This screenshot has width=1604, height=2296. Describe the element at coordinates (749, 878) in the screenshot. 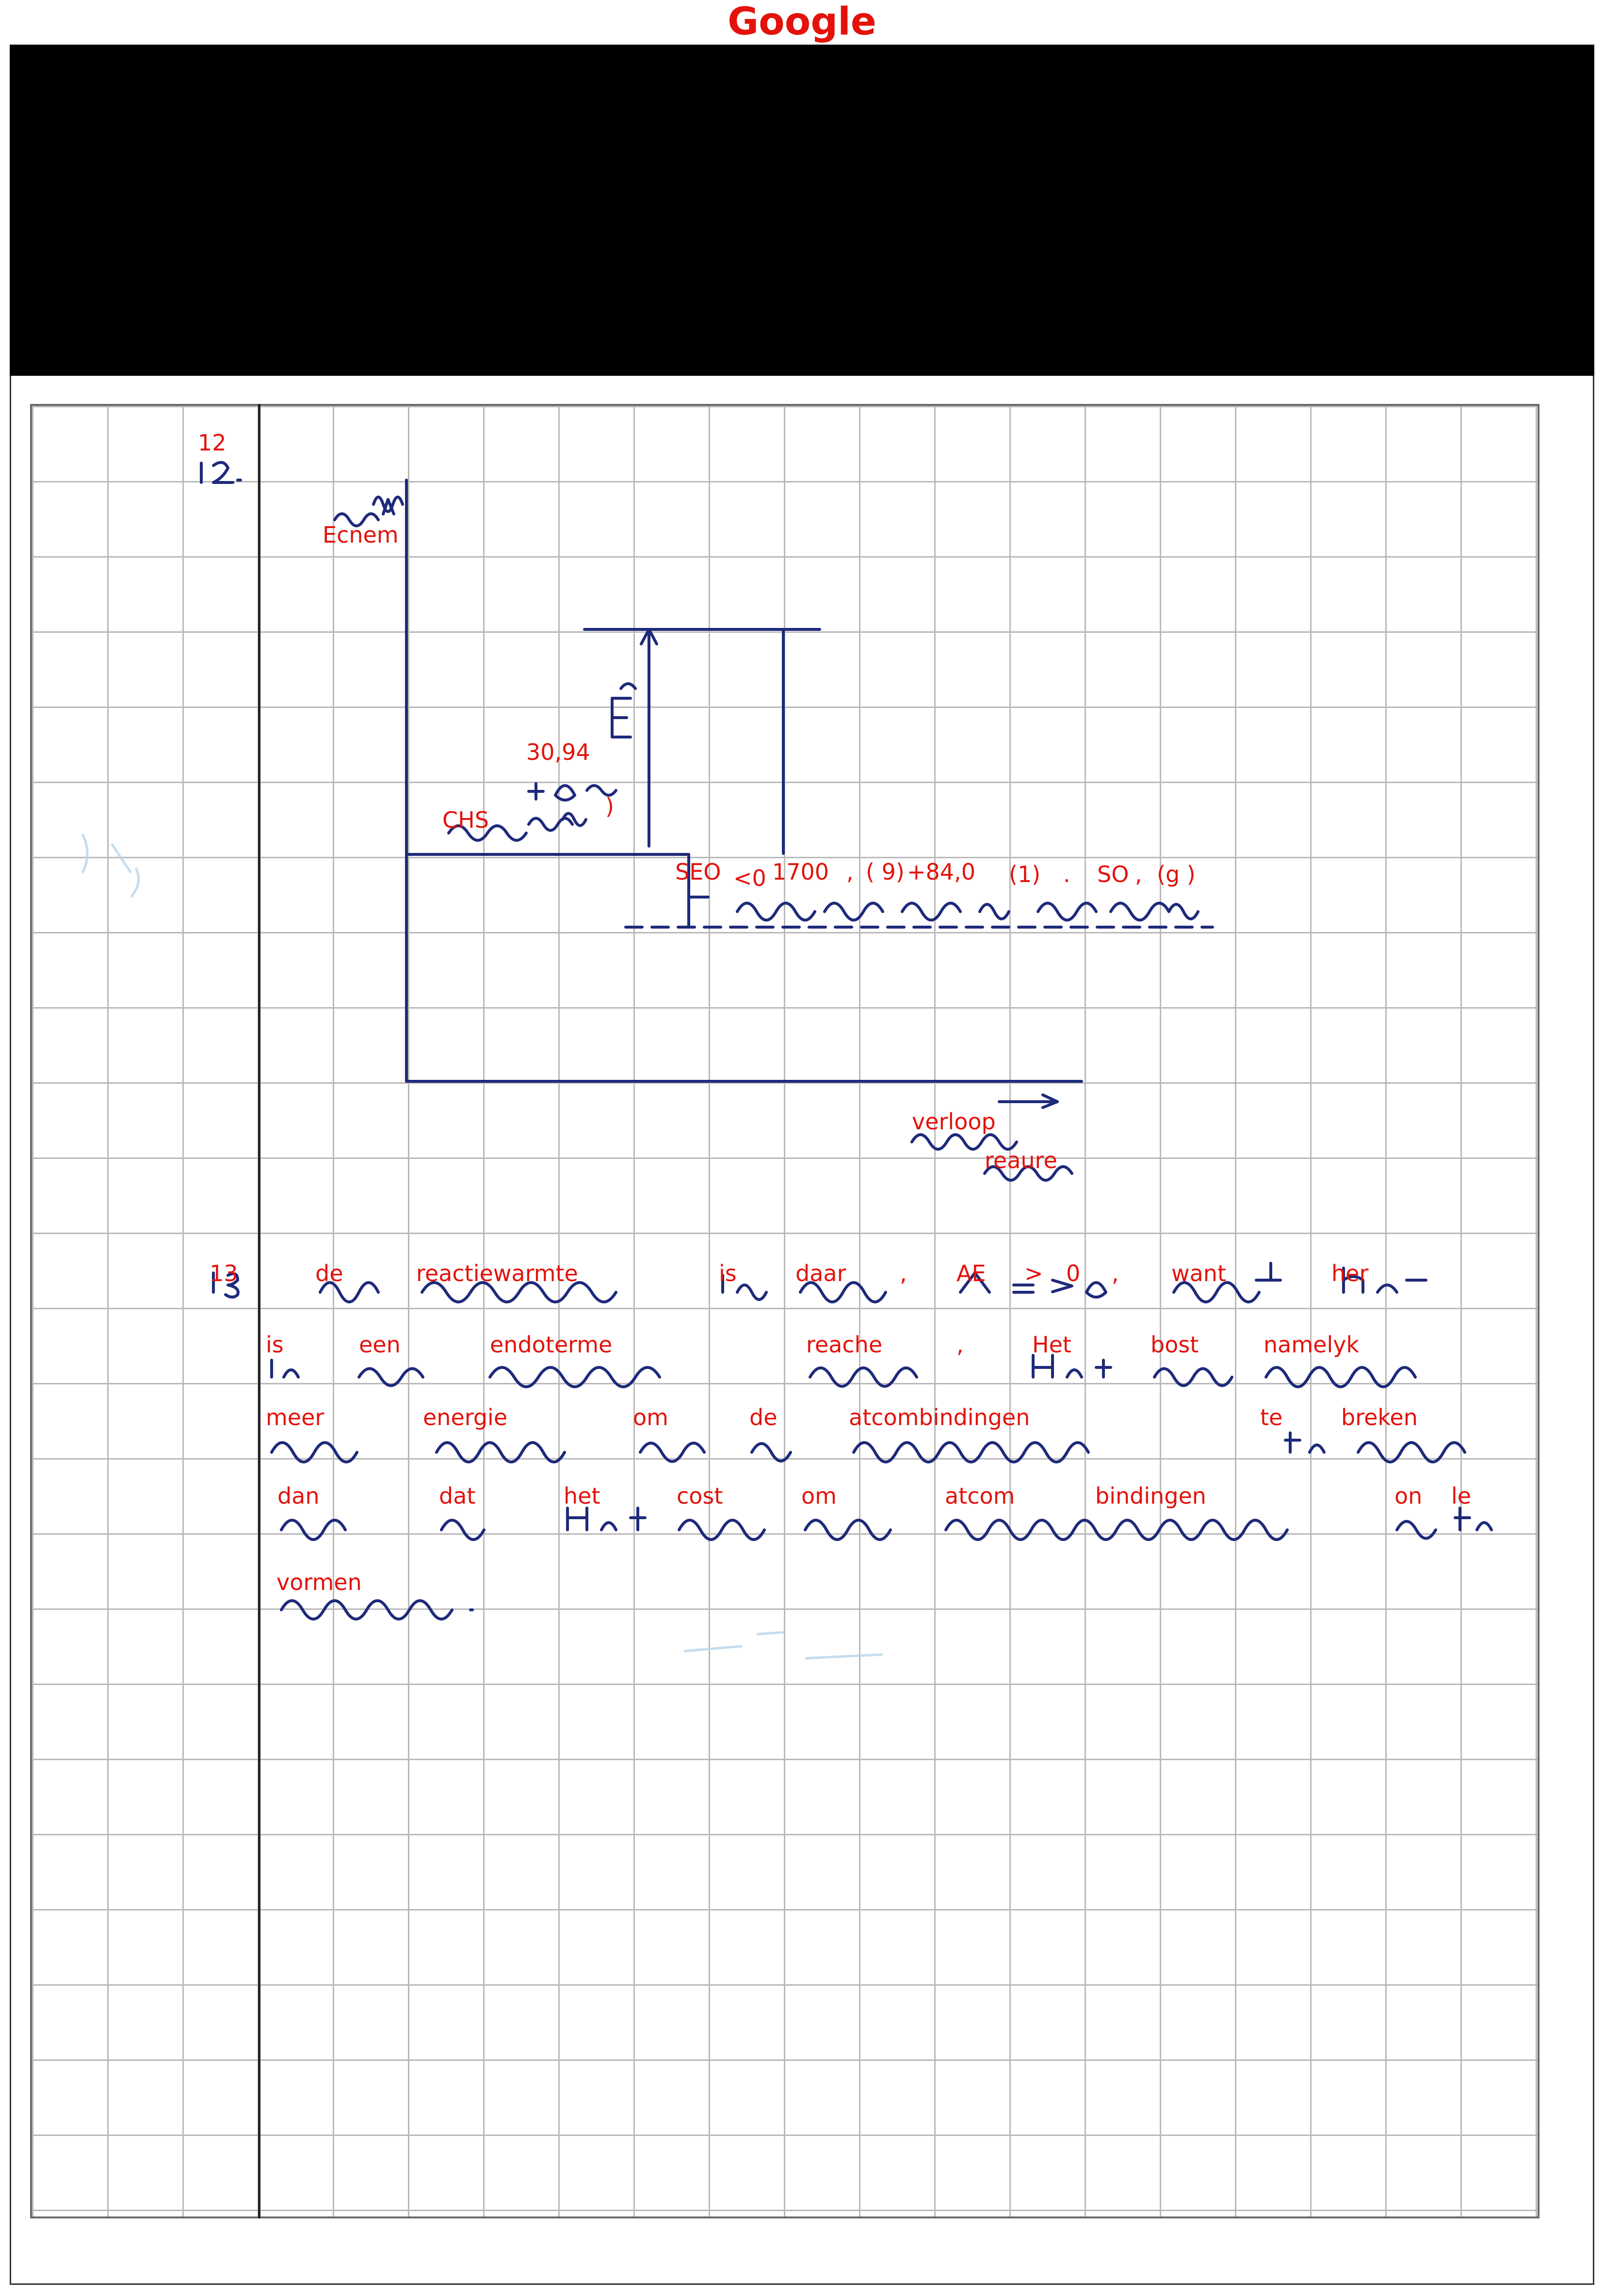

I see `ocr-word: <0` at that location.